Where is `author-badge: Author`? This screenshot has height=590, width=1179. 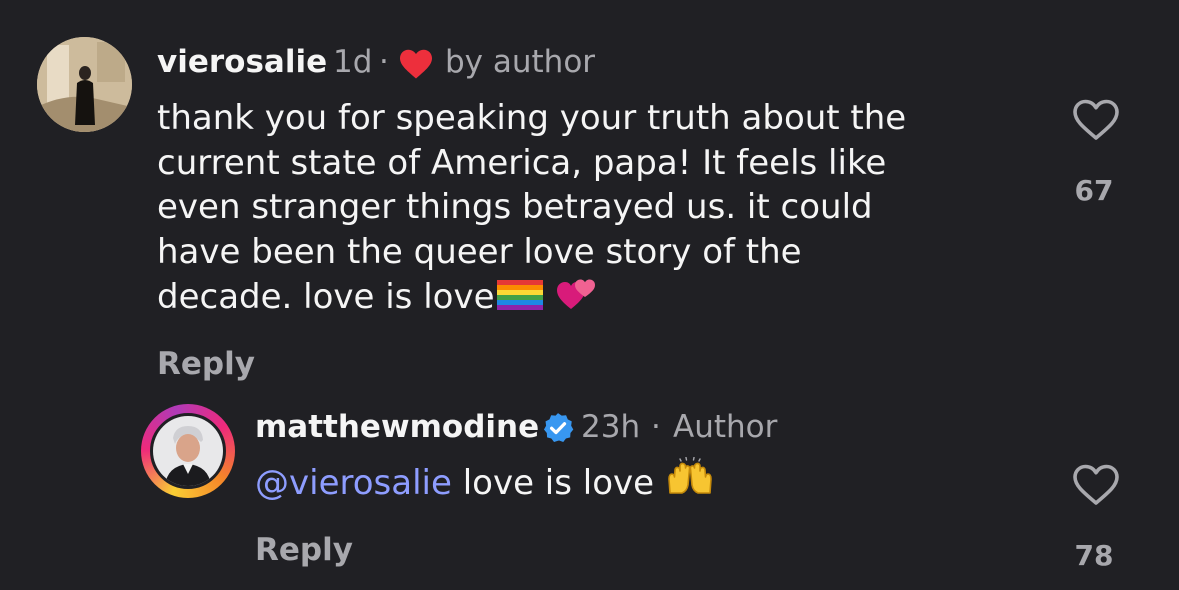 author-badge: Author is located at coordinates (725, 427).